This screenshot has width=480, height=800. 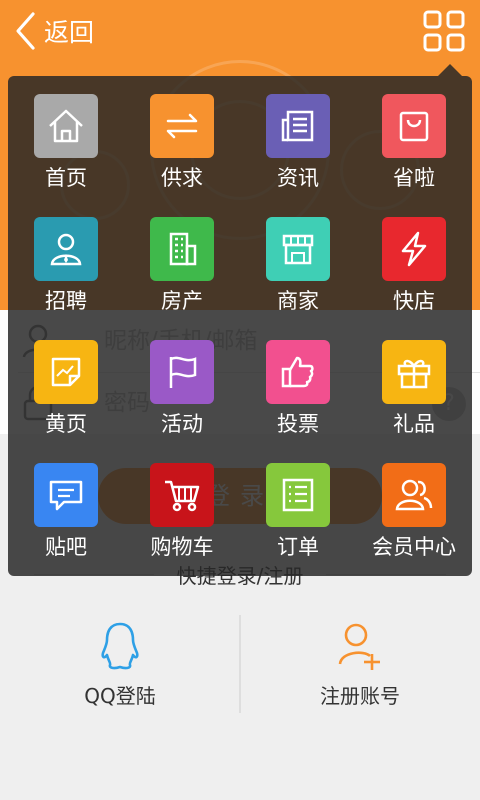 What do you see at coordinates (298, 249) in the screenshot?
I see `storefront-icon` at bounding box center [298, 249].